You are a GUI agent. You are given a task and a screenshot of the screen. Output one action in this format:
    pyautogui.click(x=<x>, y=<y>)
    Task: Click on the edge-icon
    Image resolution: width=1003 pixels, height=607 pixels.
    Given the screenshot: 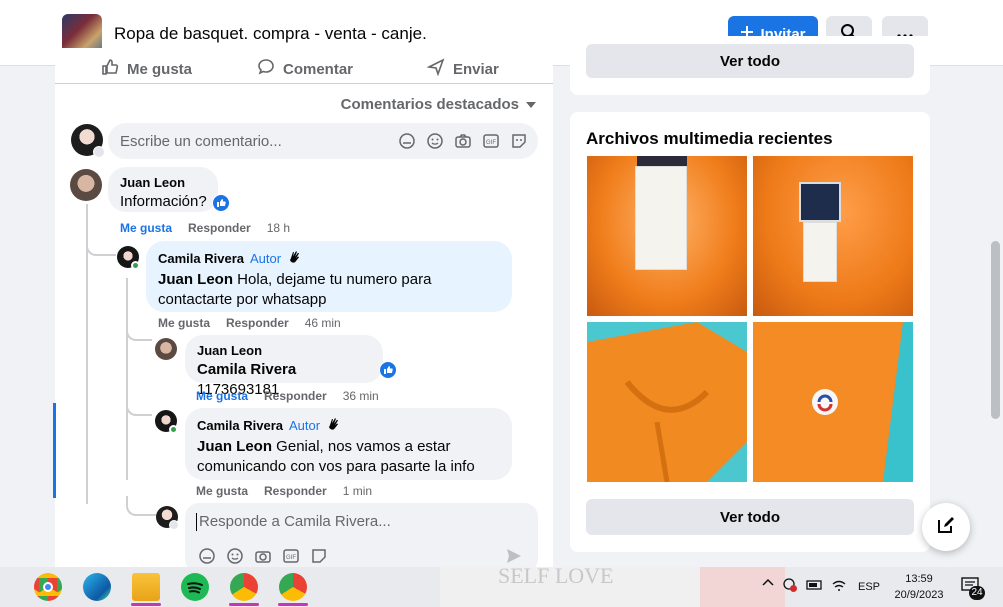 What is the action you would take?
    pyautogui.click(x=97, y=587)
    